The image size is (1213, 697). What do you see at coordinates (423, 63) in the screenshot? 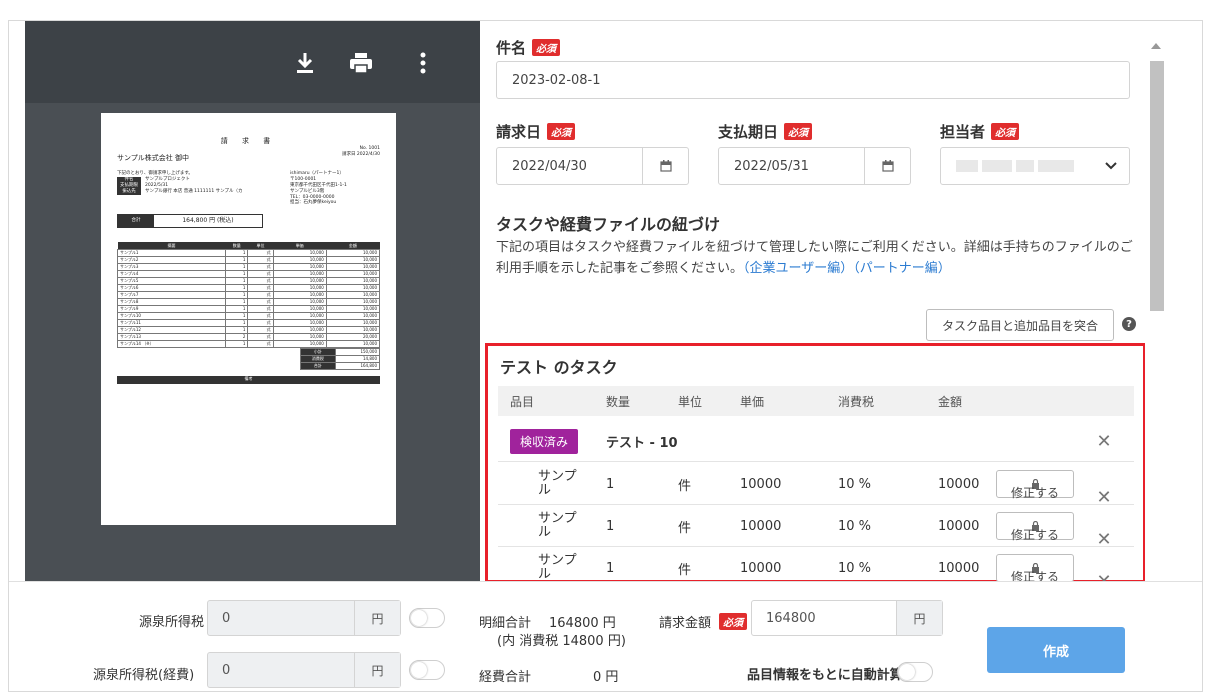
I see `more-vert-icon` at bounding box center [423, 63].